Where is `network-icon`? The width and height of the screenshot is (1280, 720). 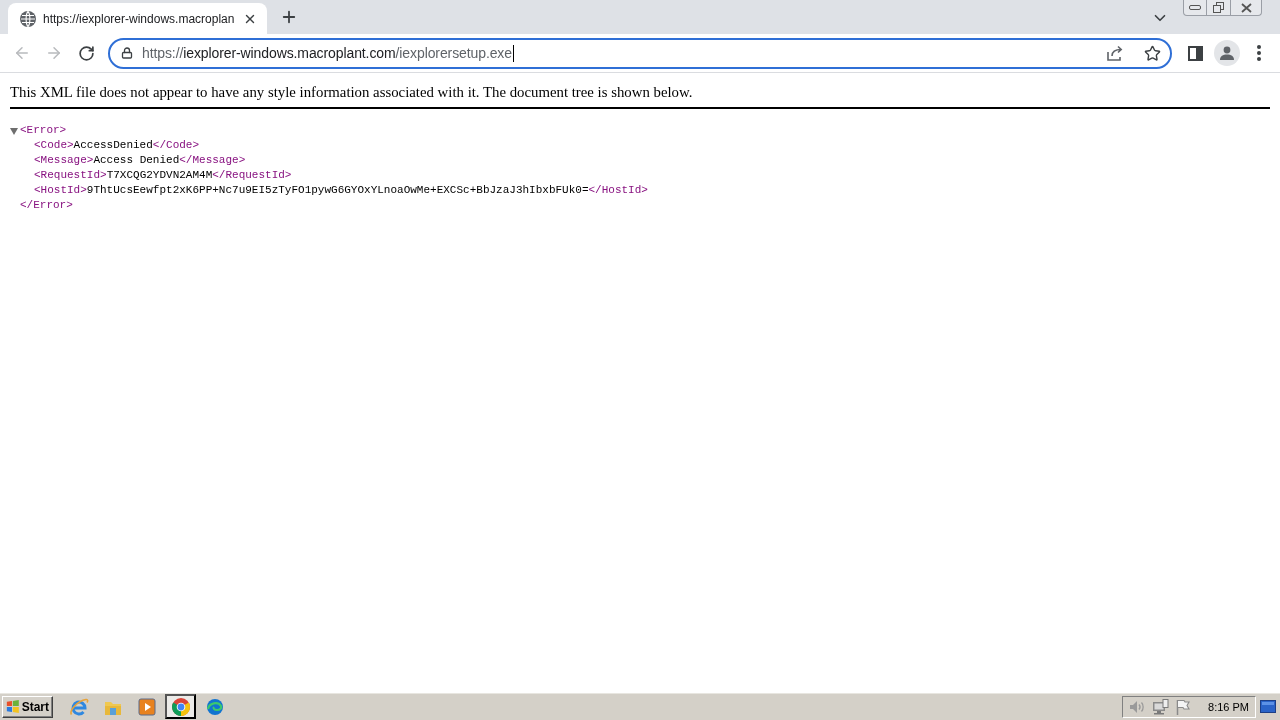 network-icon is located at coordinates (1160, 706).